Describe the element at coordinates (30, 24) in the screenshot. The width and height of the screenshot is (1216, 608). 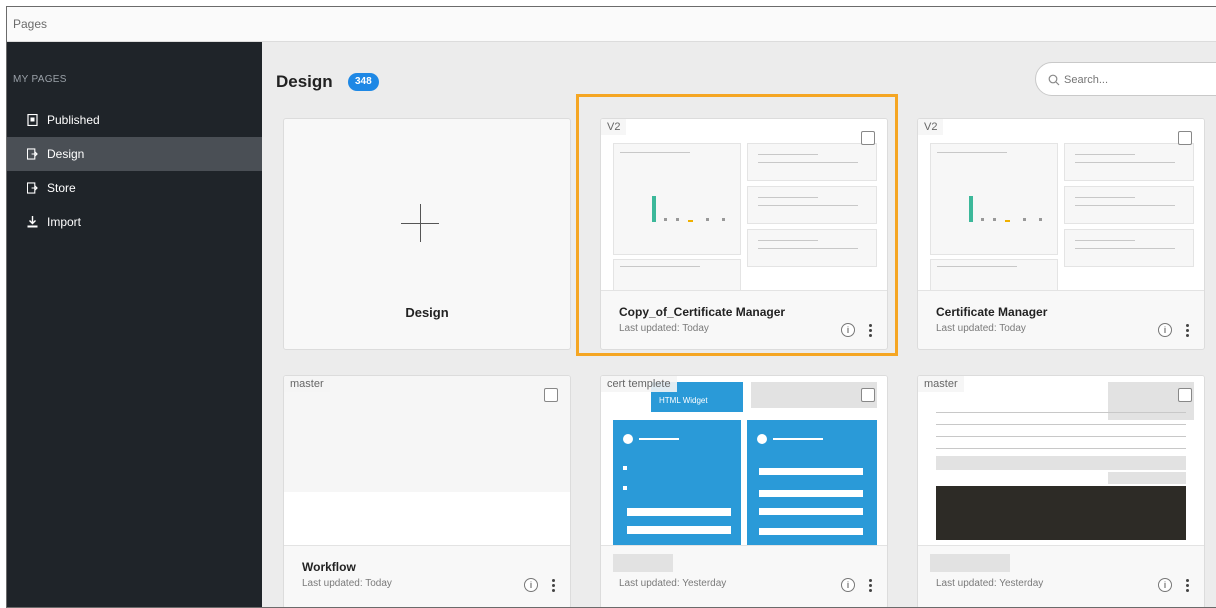
I see `window-title: Pages` at that location.